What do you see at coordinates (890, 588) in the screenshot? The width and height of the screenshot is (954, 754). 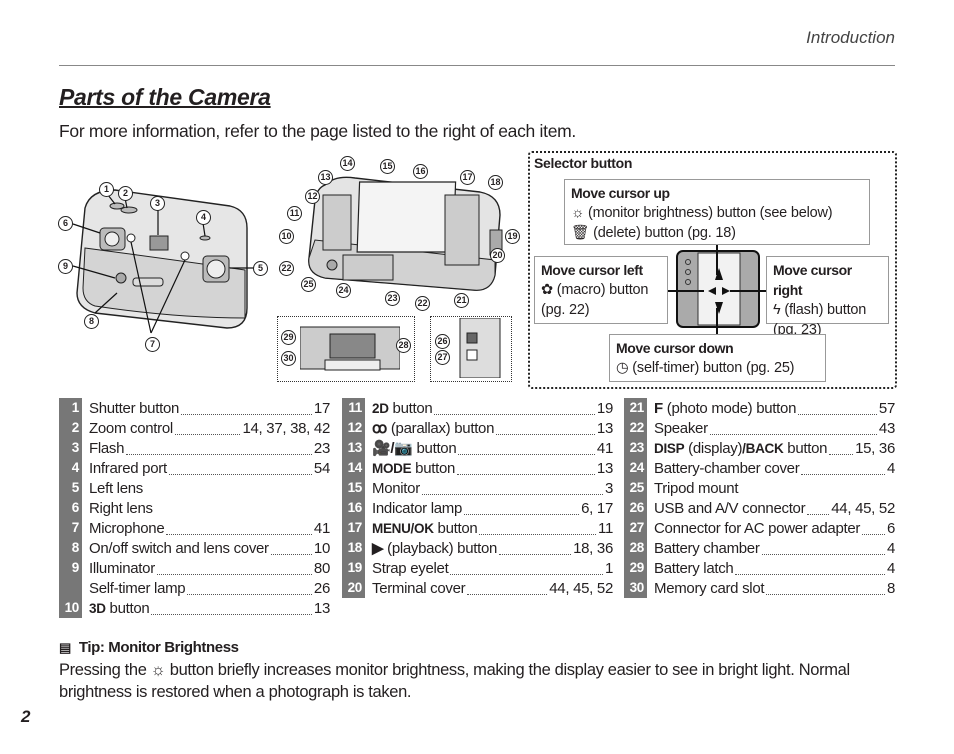 I see `part-page-ref: 8` at bounding box center [890, 588].